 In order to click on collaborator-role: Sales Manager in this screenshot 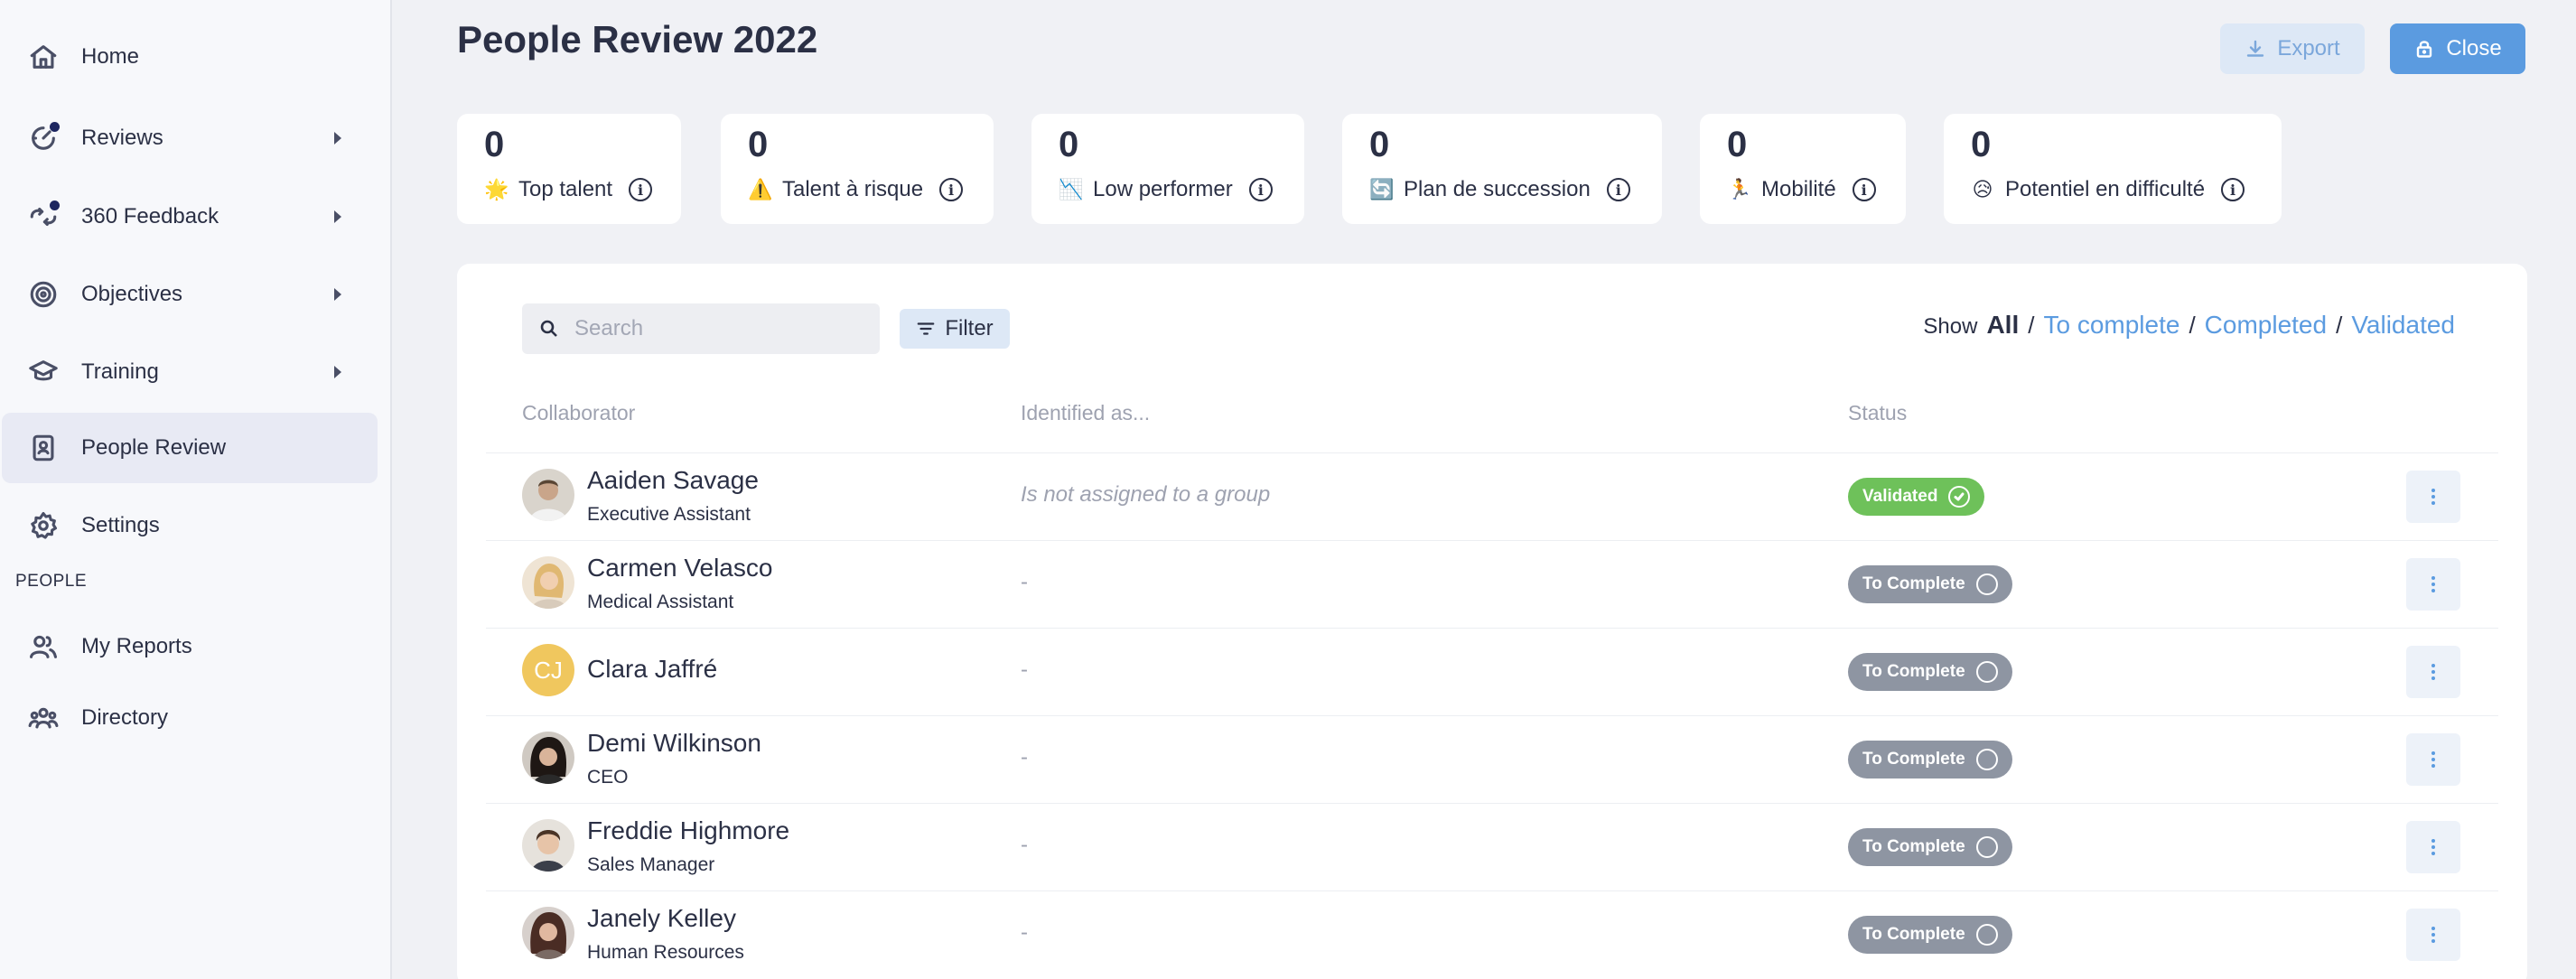, I will do `click(651, 865)`.